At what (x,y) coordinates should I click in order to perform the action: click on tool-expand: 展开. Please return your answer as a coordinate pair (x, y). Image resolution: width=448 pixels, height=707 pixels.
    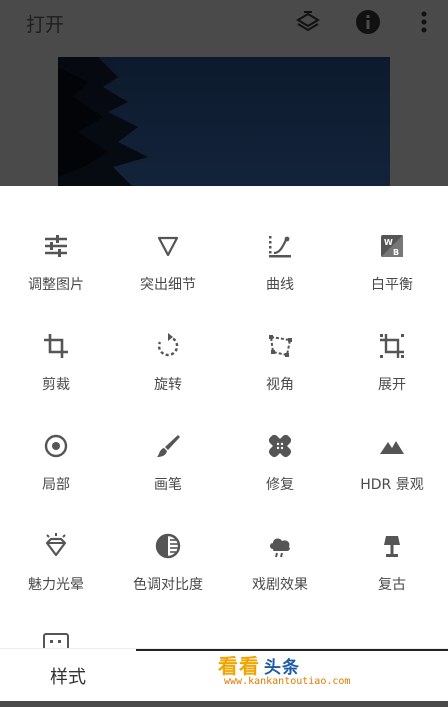
    Looking at the image, I should click on (392, 372).